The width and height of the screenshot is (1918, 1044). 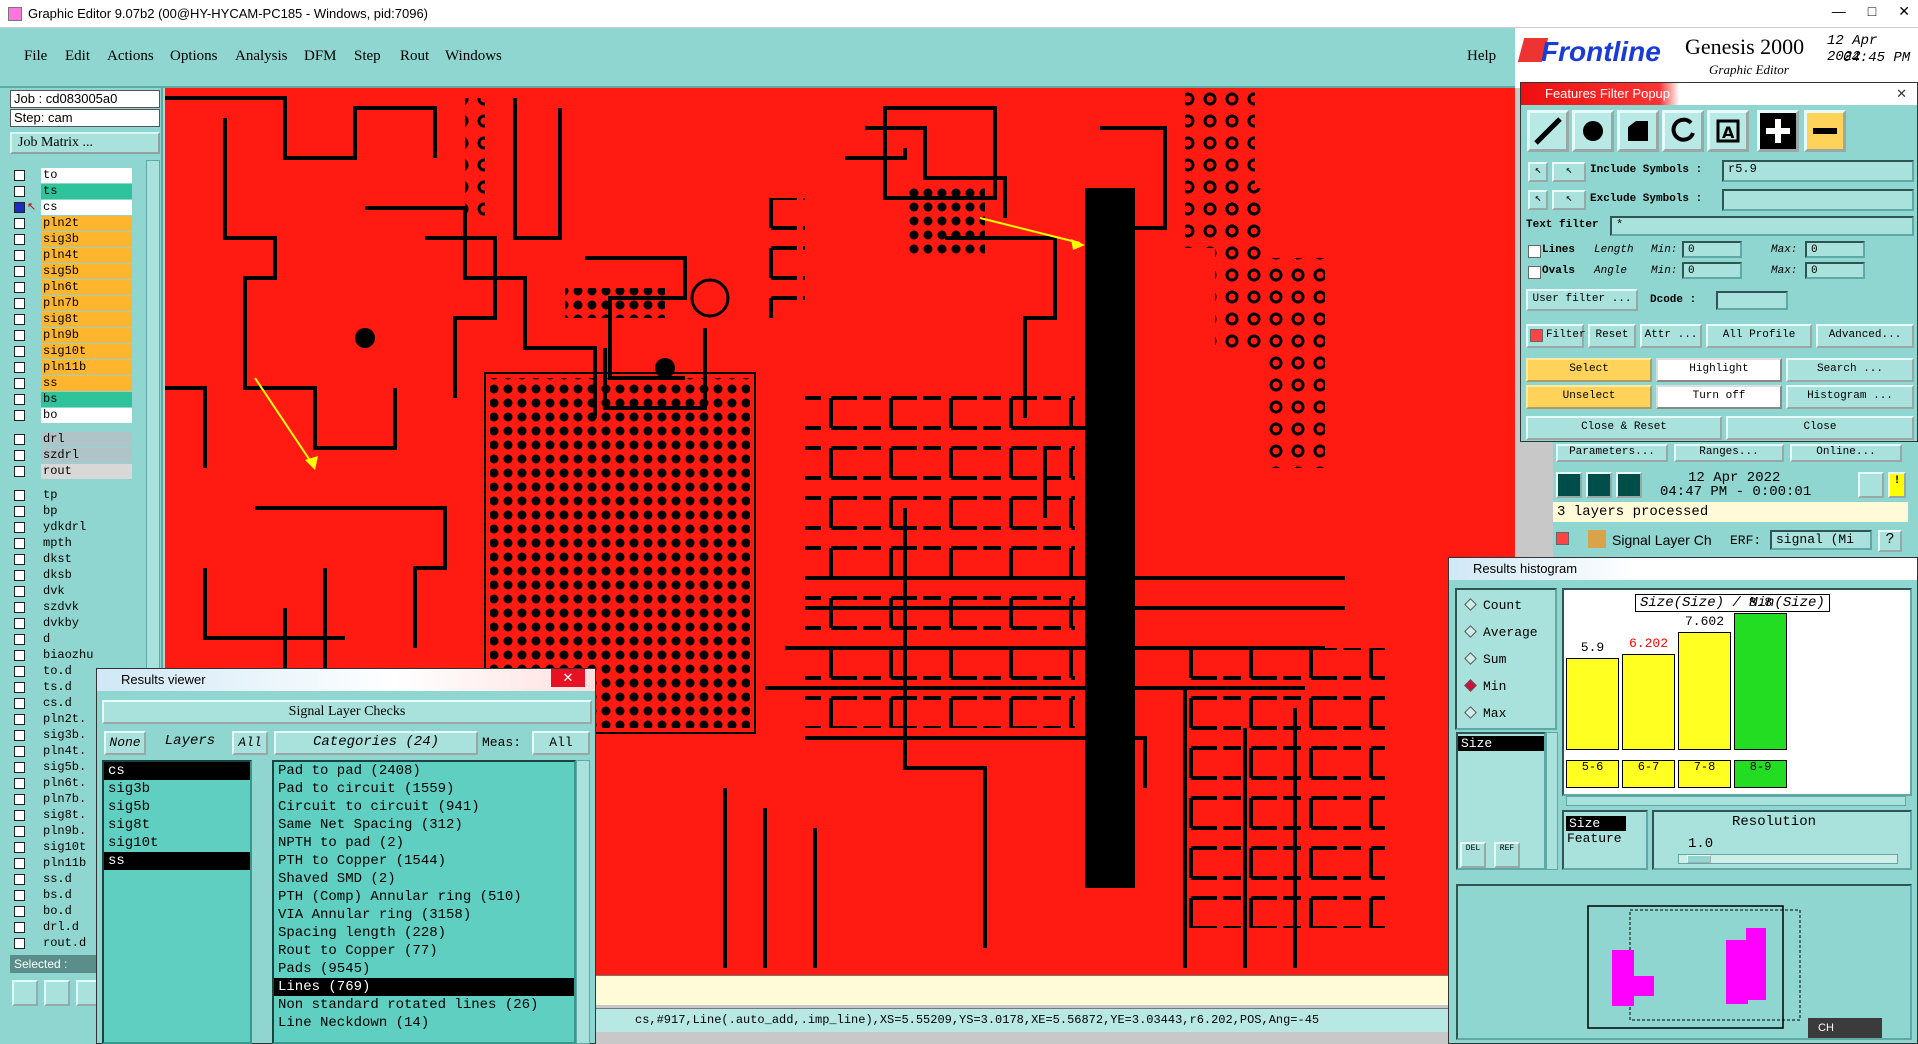 What do you see at coordinates (424, 1023) in the screenshot?
I see `results-category-item: Line Neckdown (14)` at bounding box center [424, 1023].